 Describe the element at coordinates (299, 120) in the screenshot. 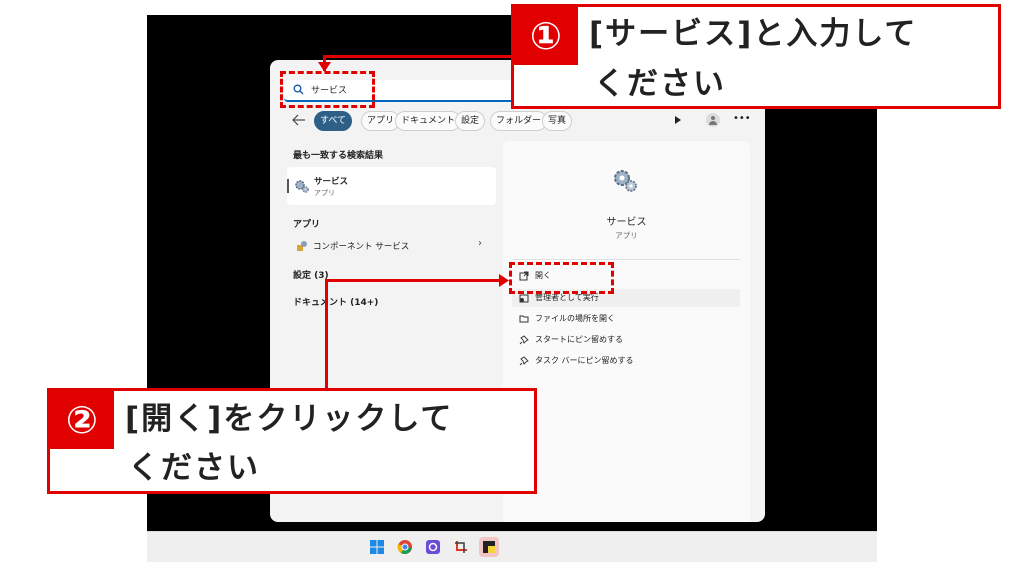

I see `back-arrow-icon` at that location.